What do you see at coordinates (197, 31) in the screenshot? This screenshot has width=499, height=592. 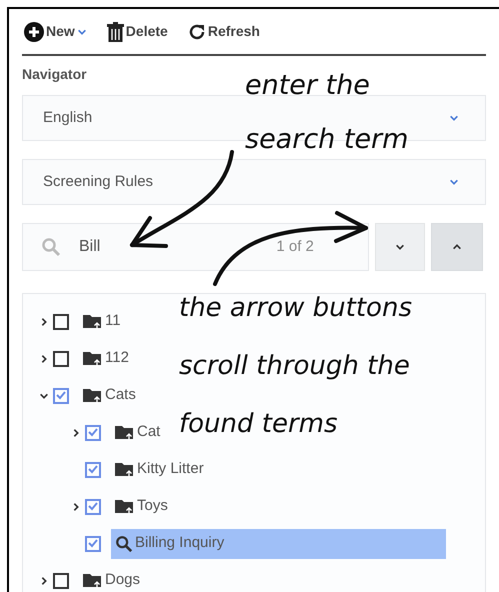 I see `refresh-icon` at bounding box center [197, 31].